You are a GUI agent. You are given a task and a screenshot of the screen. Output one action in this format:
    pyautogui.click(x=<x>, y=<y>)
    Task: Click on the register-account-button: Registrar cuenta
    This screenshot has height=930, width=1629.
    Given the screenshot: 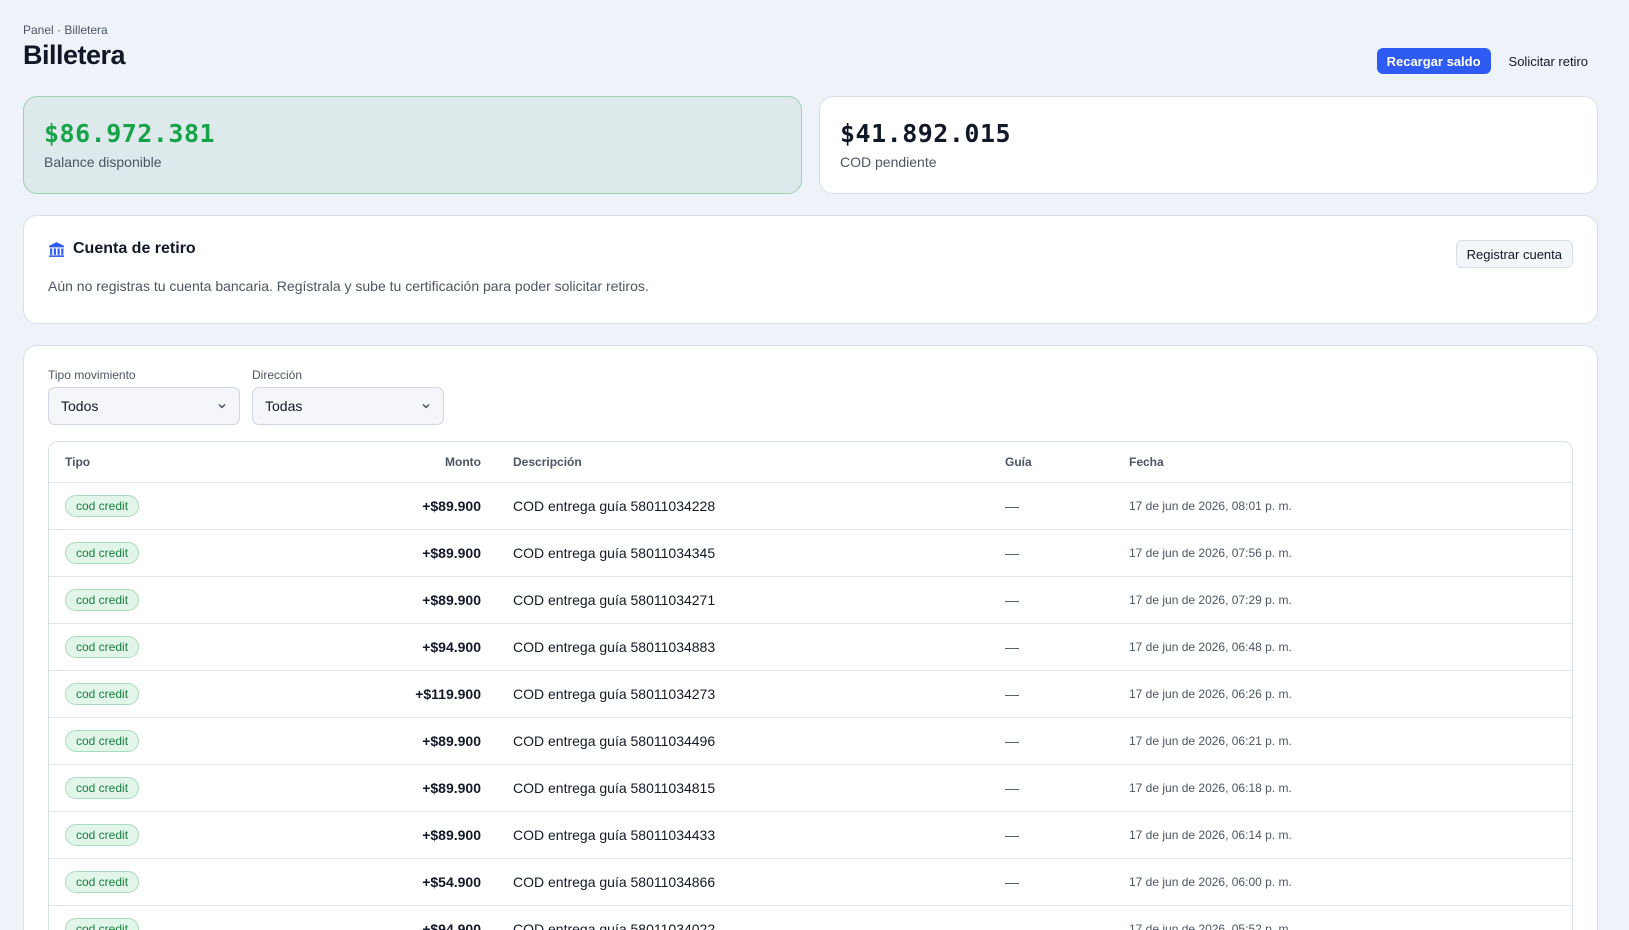 What is the action you would take?
    pyautogui.click(x=1514, y=254)
    